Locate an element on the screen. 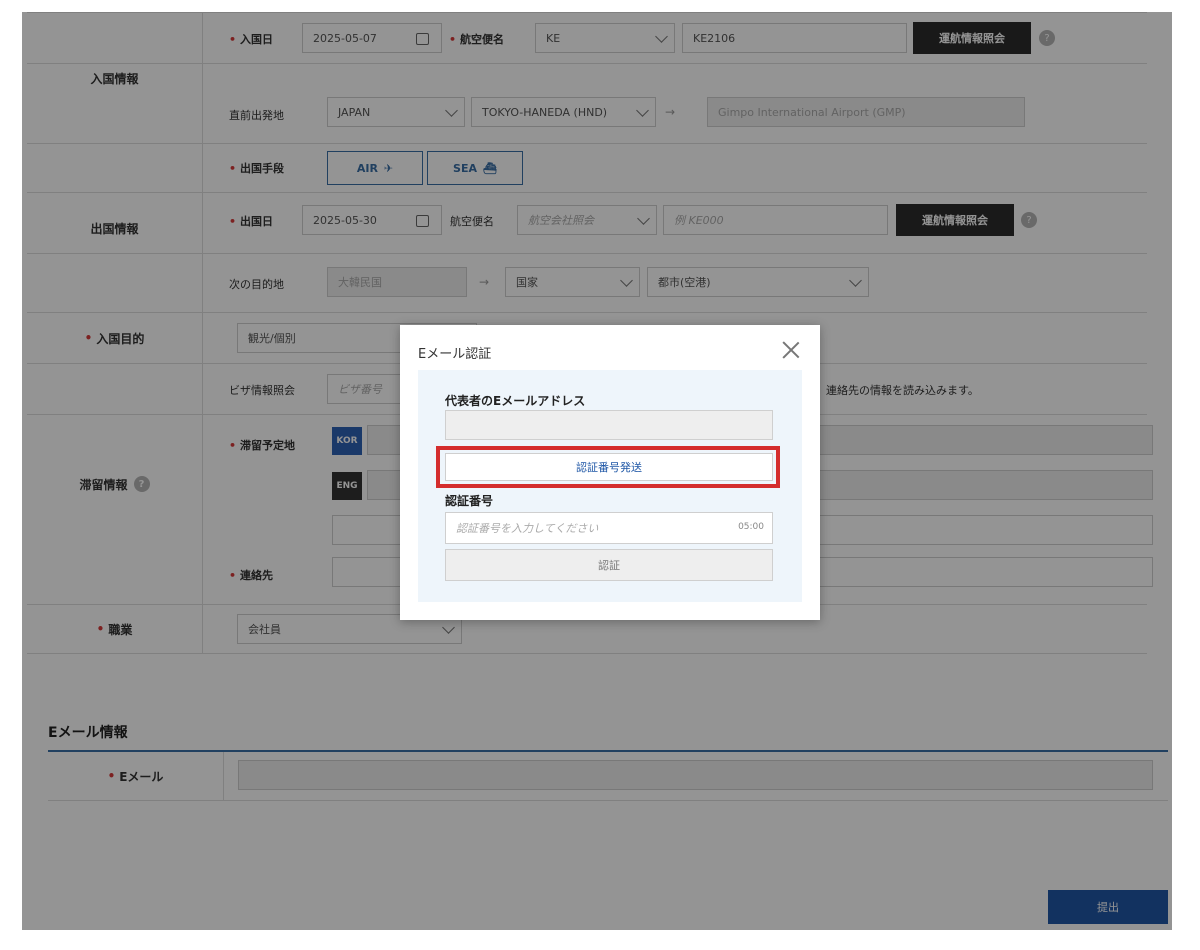  code-label: 認証番号 is located at coordinates (469, 501).